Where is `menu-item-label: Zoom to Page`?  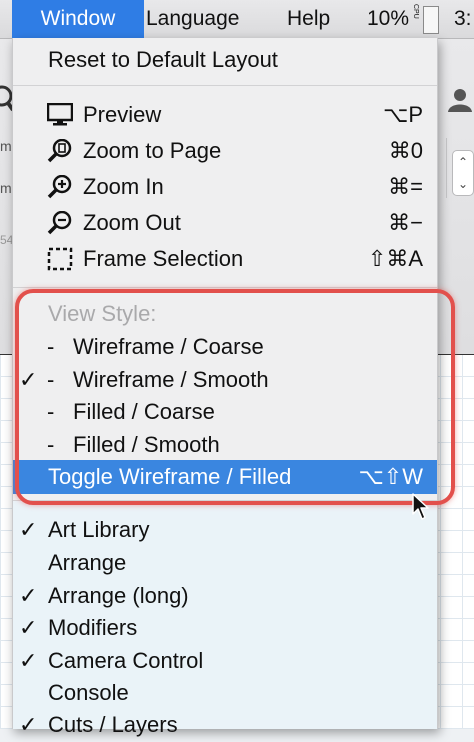
menu-item-label: Zoom to Page is located at coordinates (152, 150).